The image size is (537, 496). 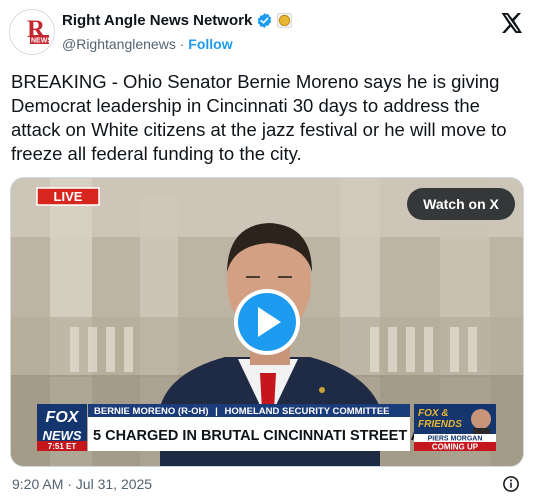 I want to click on x-logo-icon, so click(x=511, y=23).